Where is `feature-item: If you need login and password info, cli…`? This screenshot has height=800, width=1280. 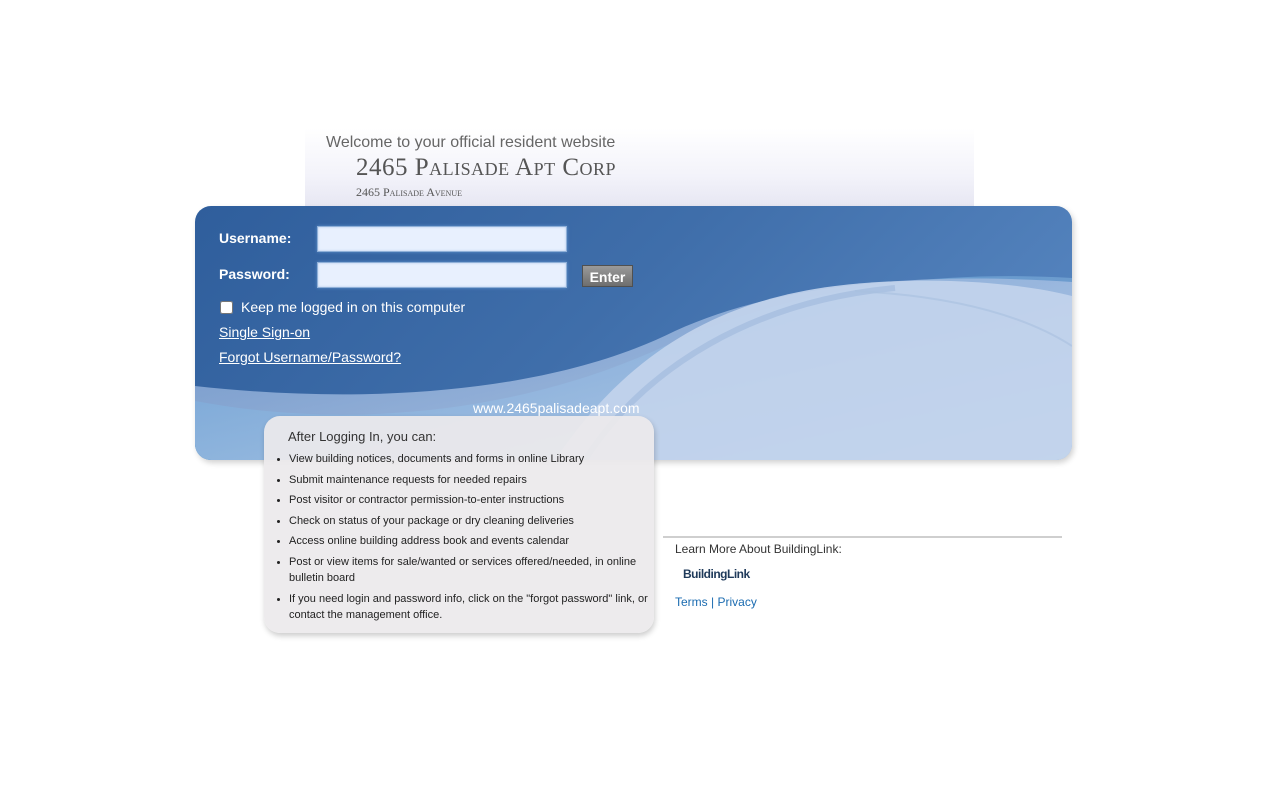 feature-item: If you need login and password info, cli… is located at coordinates (468, 607).